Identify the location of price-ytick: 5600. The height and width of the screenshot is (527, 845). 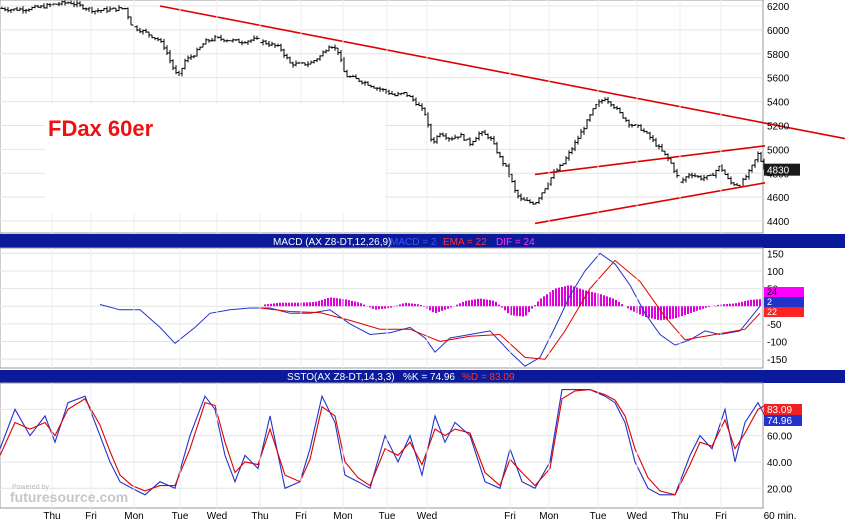
(778, 79).